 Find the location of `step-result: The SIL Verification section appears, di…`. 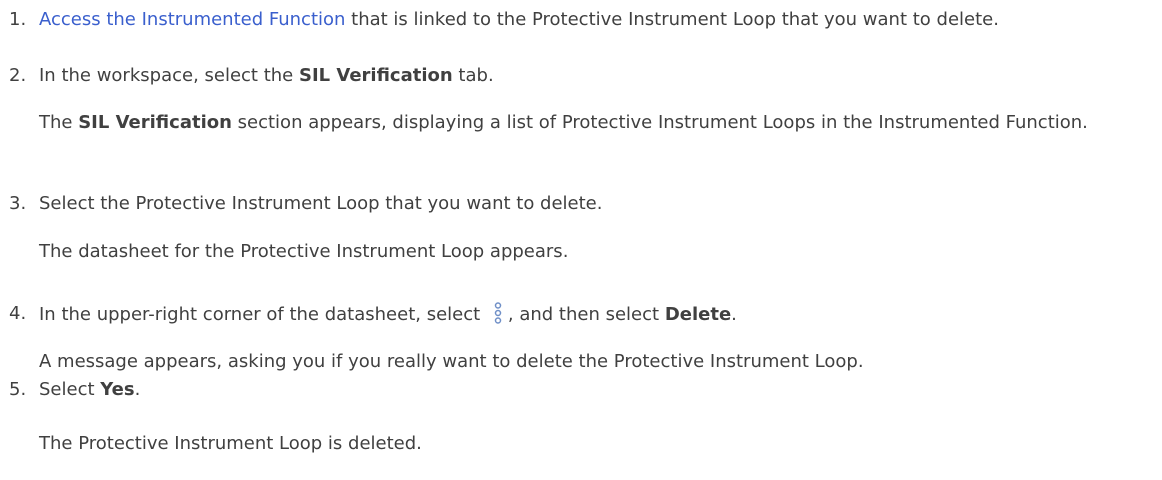

step-result: The SIL Verification section appears, di… is located at coordinates (563, 122).